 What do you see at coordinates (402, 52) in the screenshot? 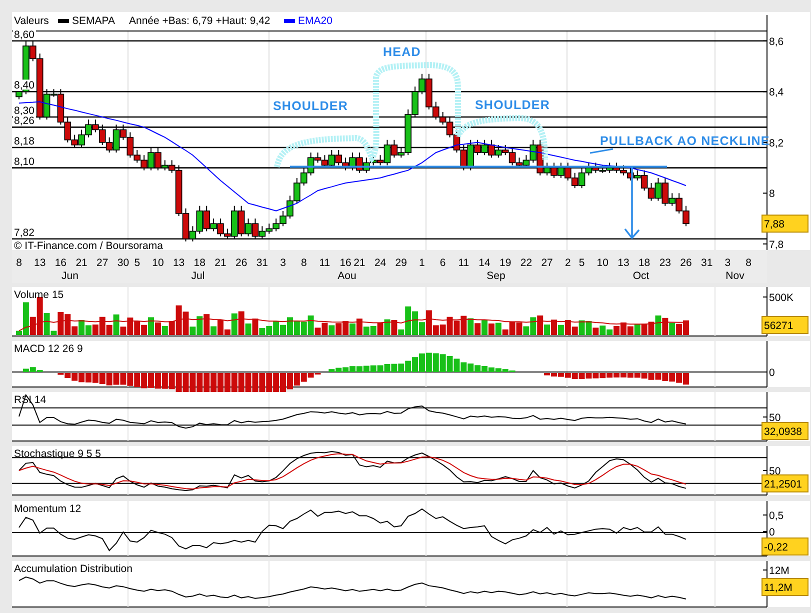
I see `annotation-label: HEAD` at bounding box center [402, 52].